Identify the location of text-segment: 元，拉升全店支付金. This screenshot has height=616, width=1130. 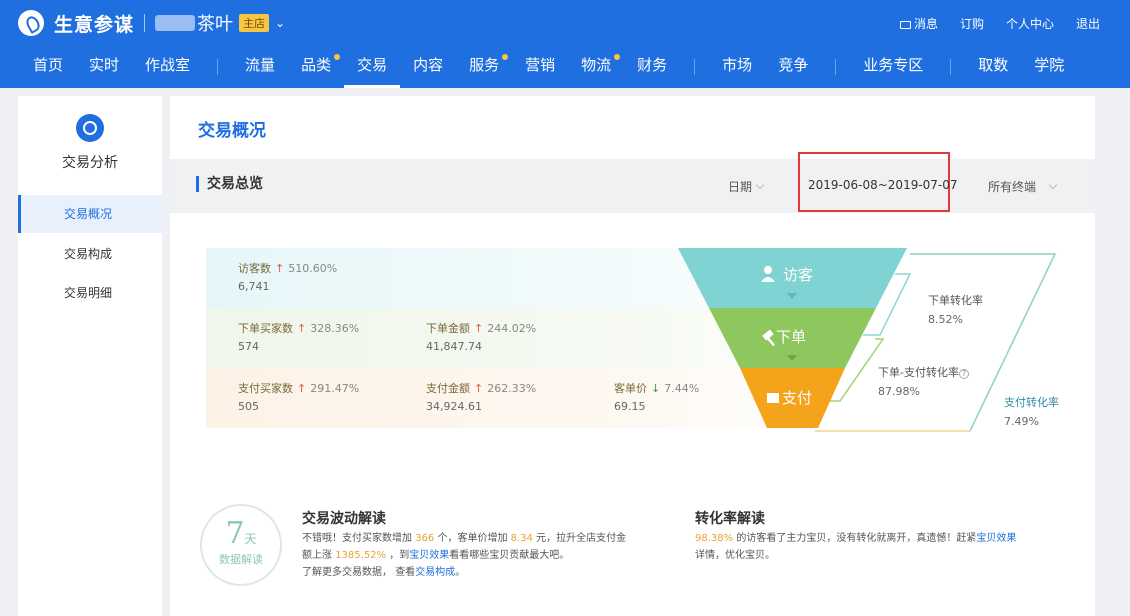
(581, 538).